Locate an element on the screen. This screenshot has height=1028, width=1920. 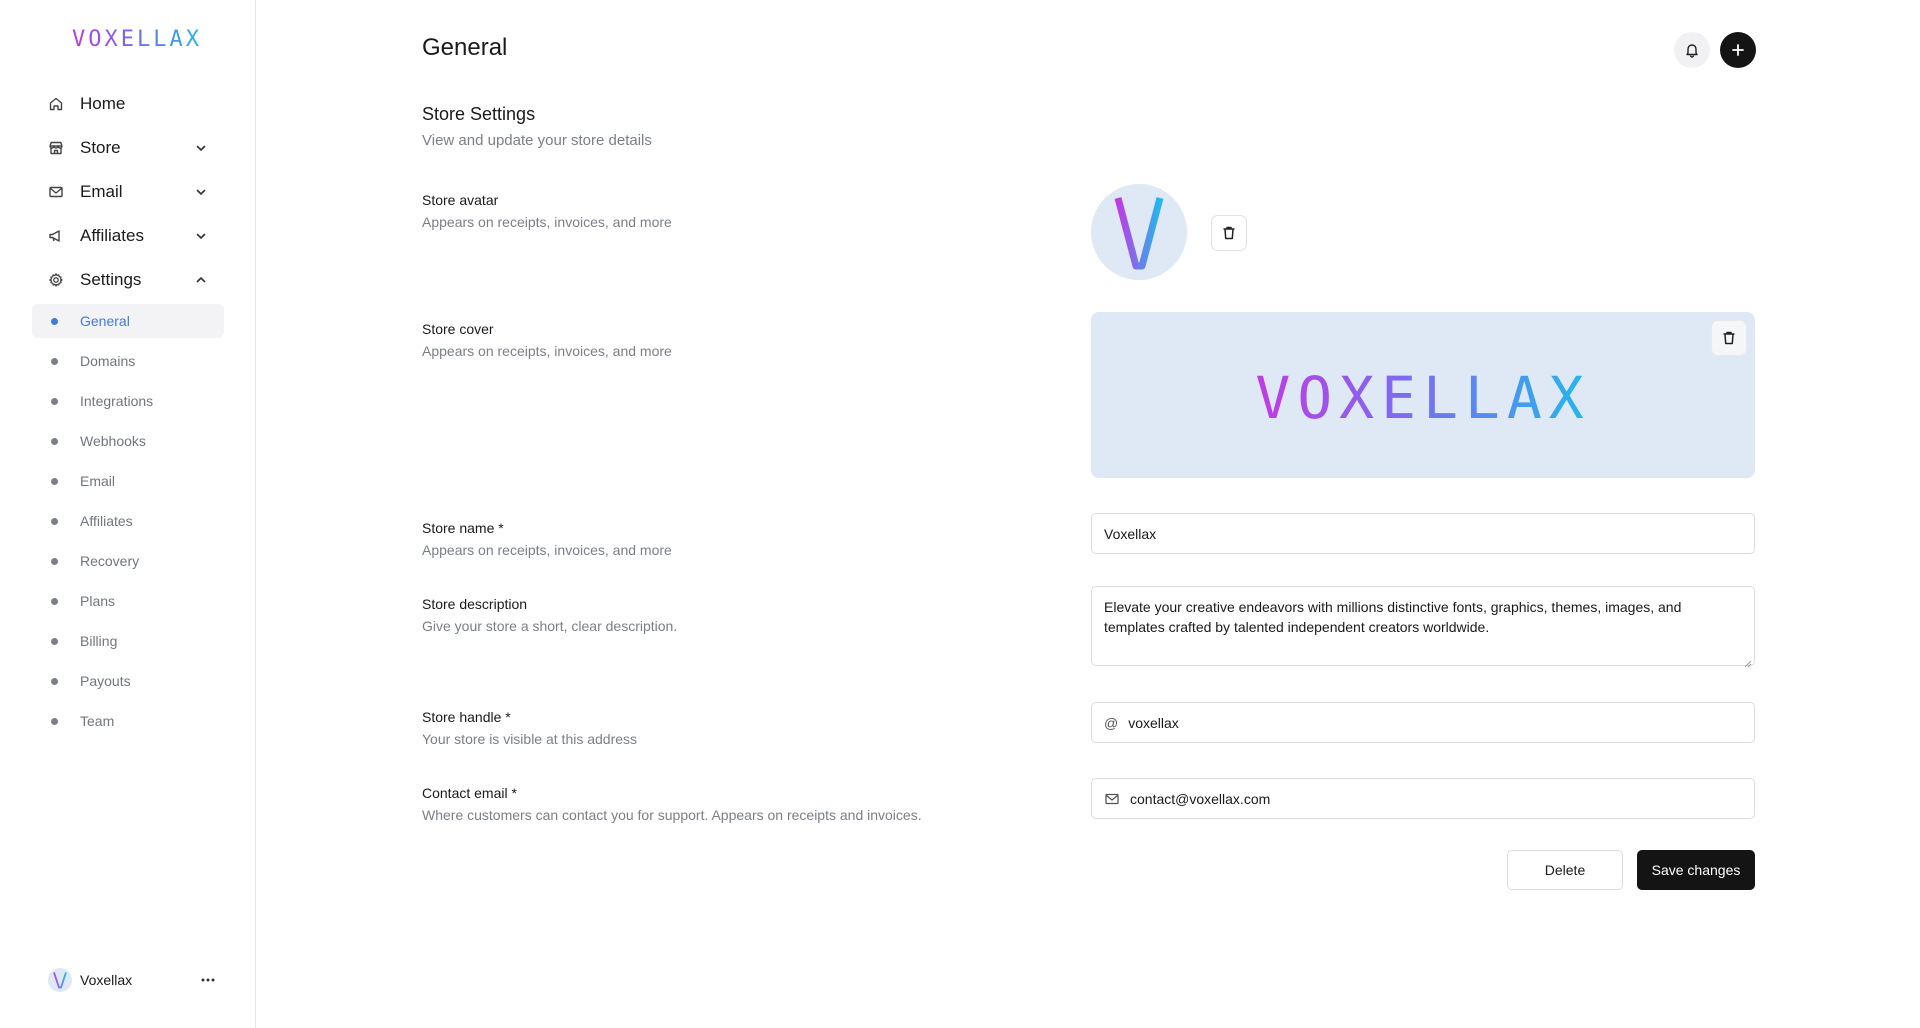
user-account: Voxellax is located at coordinates (133, 980).